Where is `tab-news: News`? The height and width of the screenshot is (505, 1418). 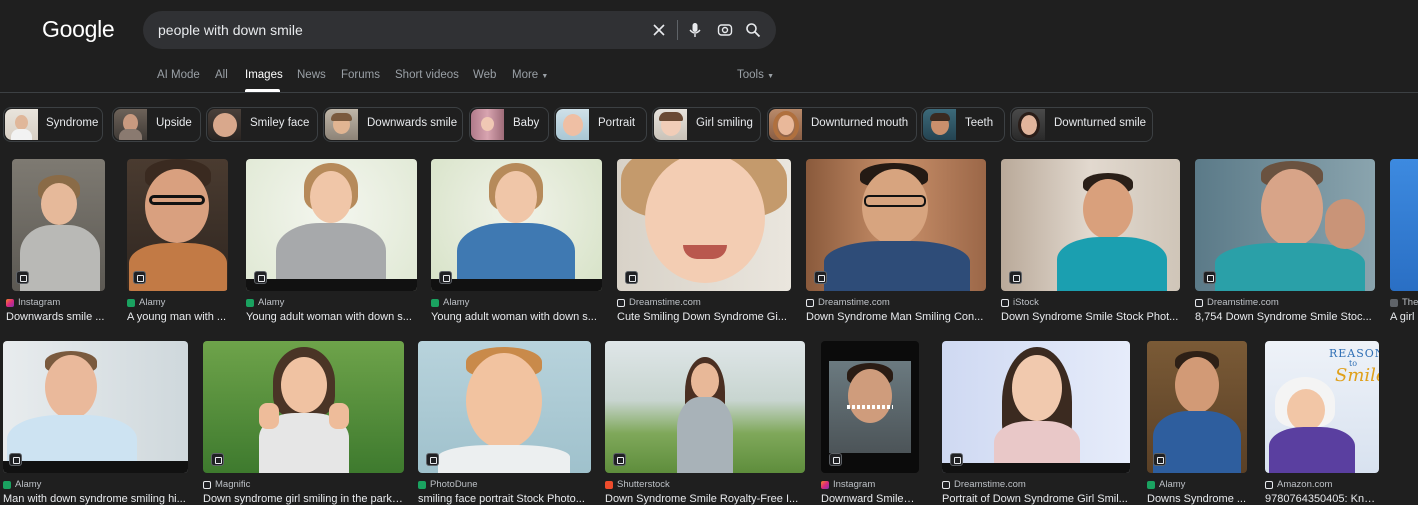 tab-news: News is located at coordinates (311, 75).